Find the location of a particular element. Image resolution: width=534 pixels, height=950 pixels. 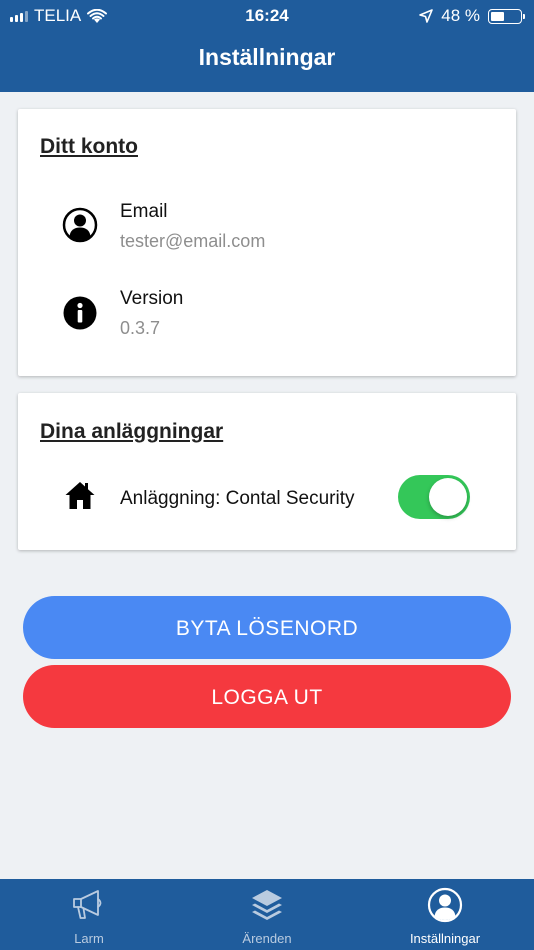

email-label: Email is located at coordinates (144, 211).